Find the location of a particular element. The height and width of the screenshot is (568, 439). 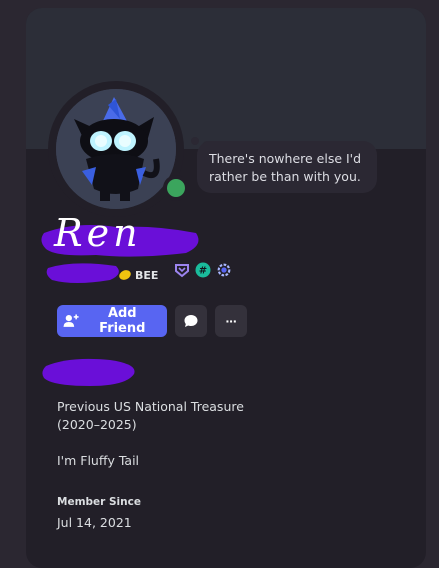

avatar-image is located at coordinates (116, 149).